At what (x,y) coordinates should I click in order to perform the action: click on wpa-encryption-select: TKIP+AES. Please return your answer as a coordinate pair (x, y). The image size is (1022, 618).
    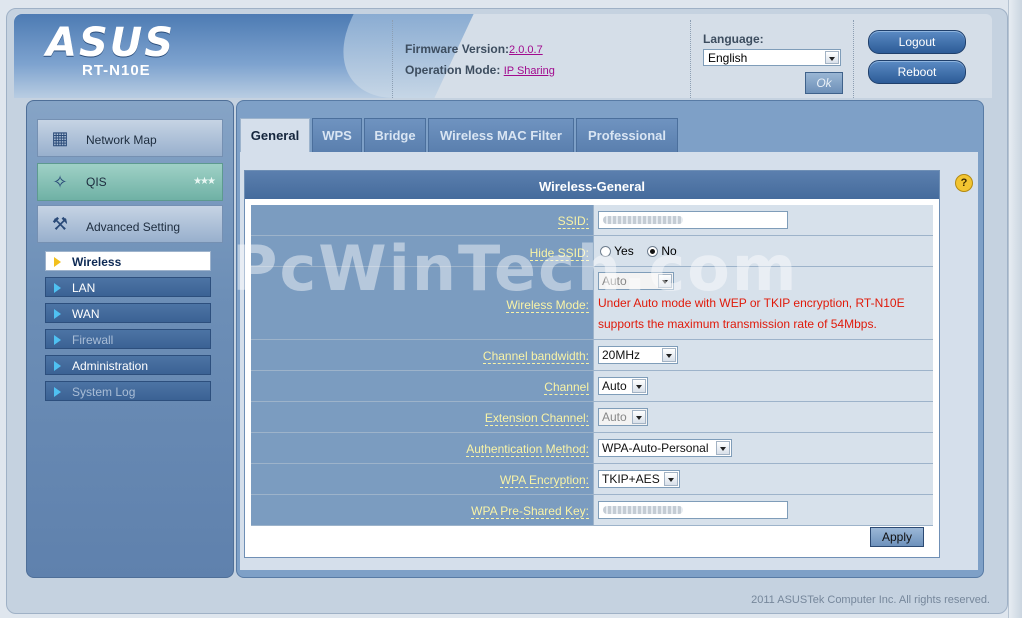
    Looking at the image, I should click on (639, 479).